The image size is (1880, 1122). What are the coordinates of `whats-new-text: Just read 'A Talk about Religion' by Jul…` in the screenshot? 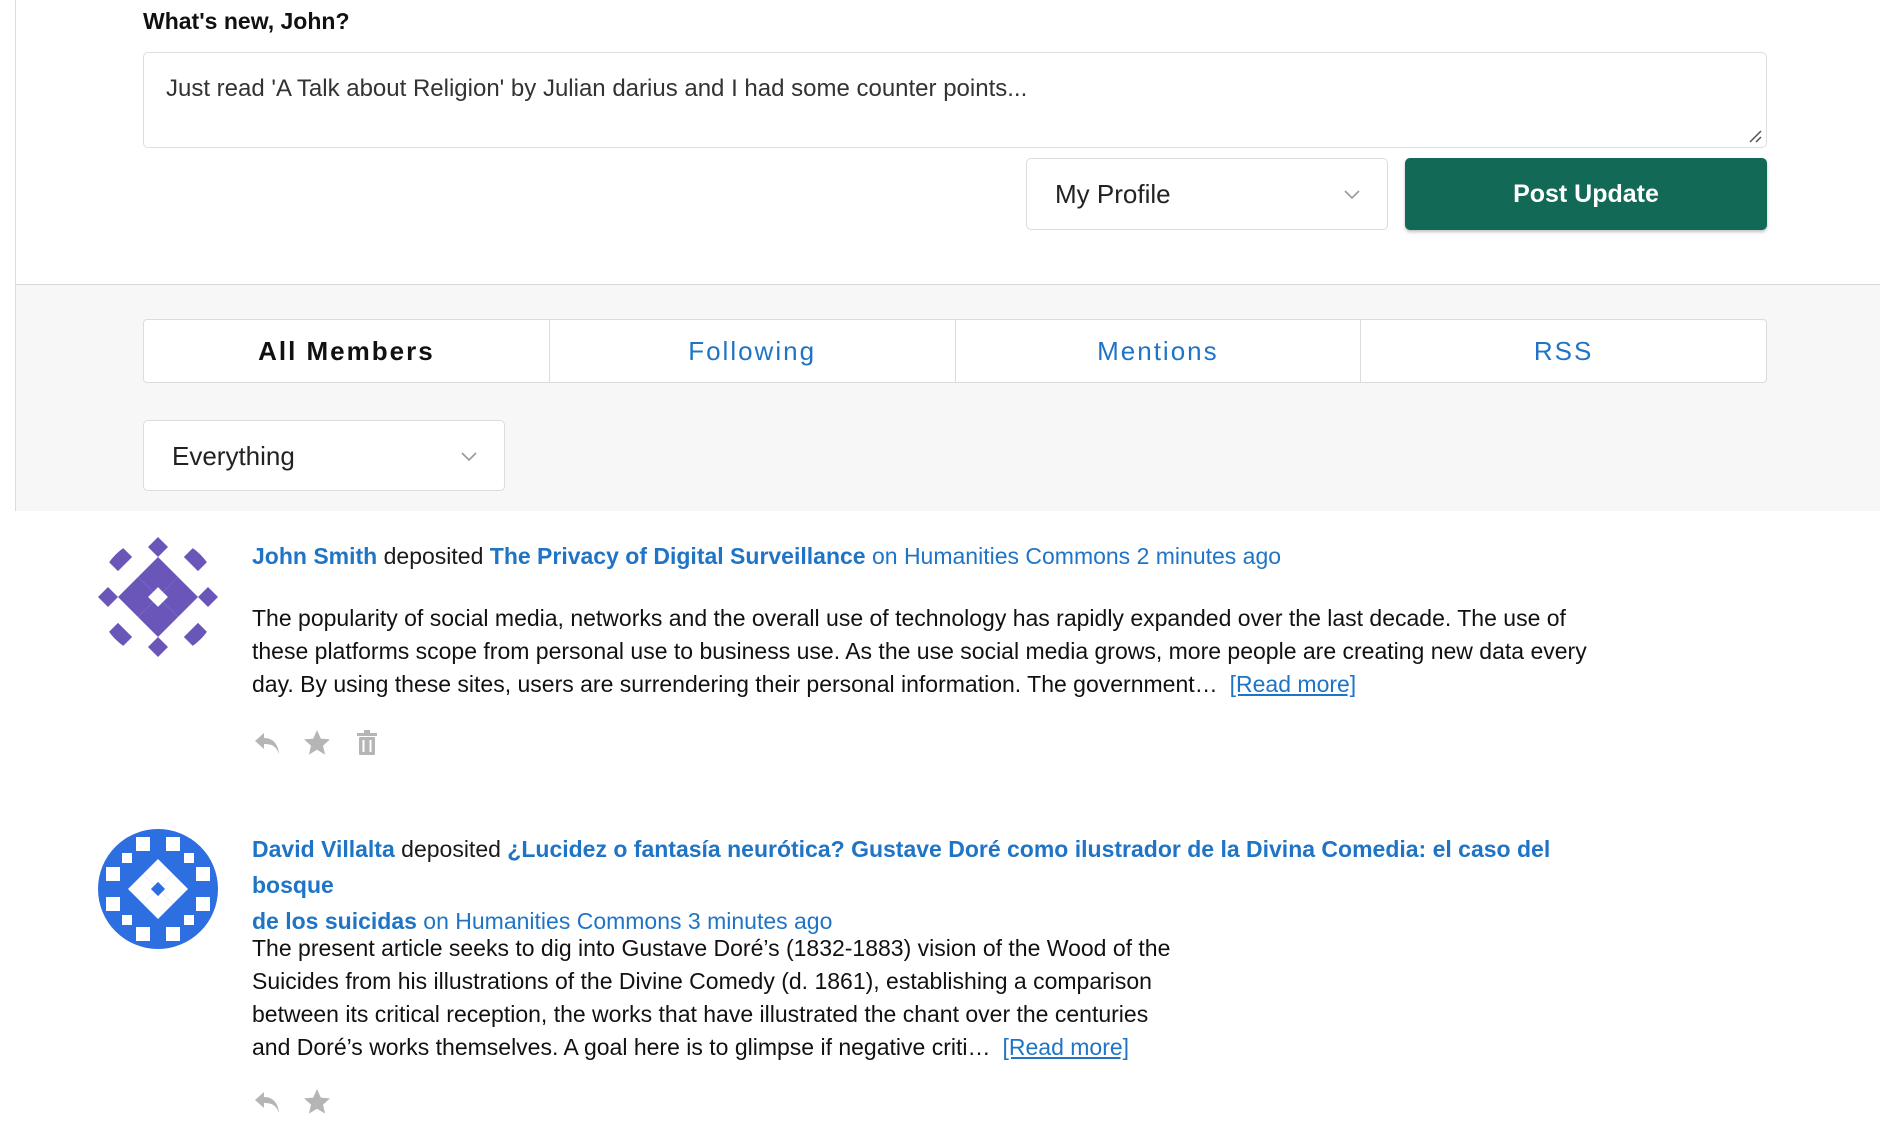 It's located at (597, 88).